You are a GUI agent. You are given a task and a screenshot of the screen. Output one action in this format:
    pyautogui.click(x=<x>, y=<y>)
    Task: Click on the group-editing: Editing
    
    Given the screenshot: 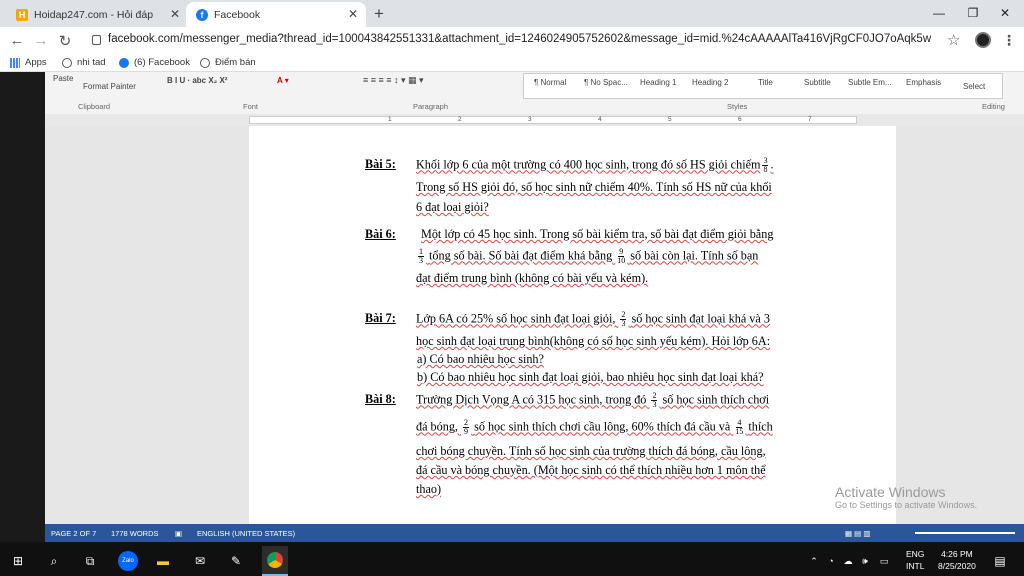 What is the action you would take?
    pyautogui.click(x=993, y=106)
    